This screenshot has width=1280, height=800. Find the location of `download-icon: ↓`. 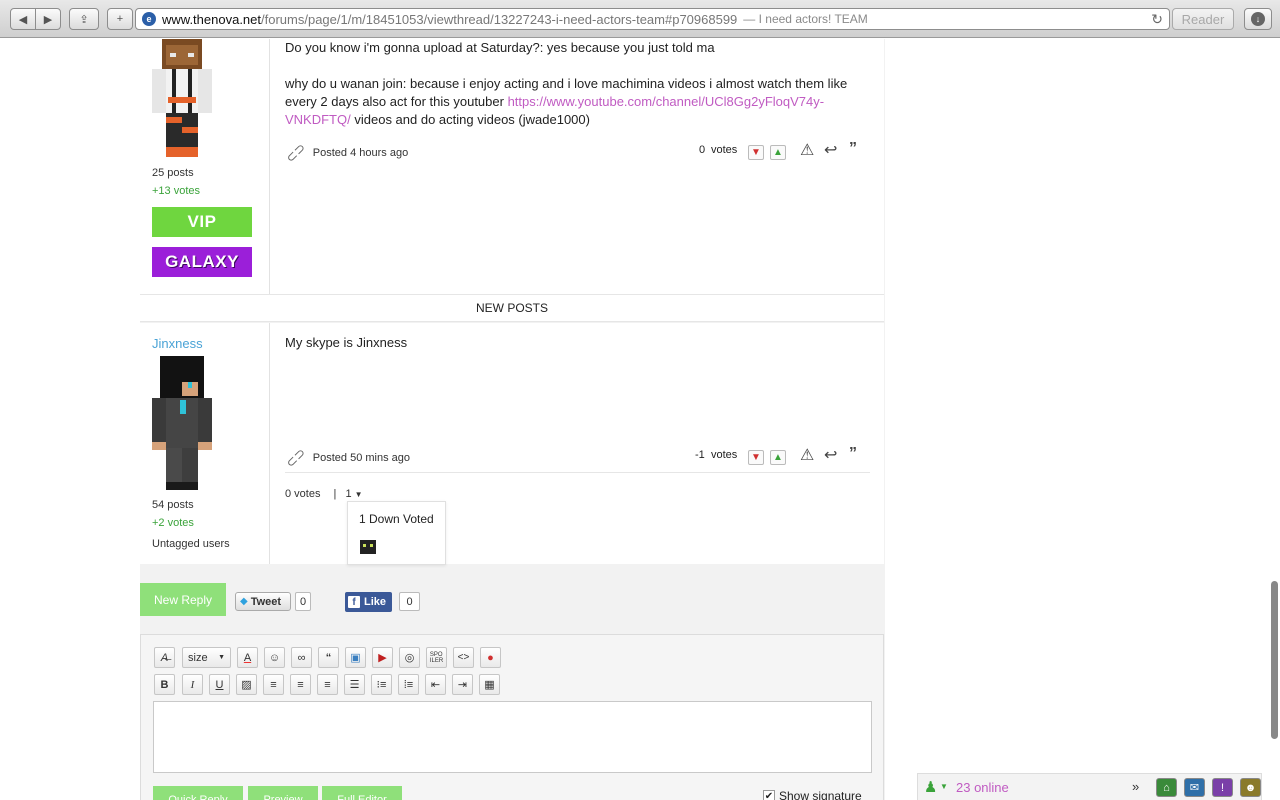

download-icon: ↓ is located at coordinates (1258, 19).